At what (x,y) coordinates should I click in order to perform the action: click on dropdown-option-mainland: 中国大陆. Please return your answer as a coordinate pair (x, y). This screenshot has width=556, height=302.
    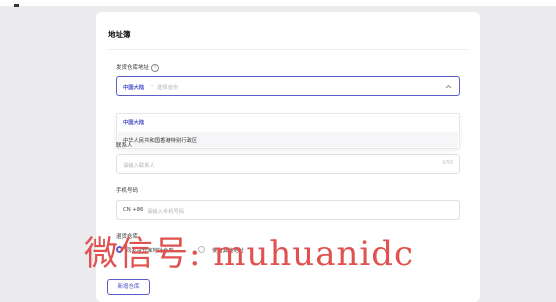
    Looking at the image, I should click on (133, 122).